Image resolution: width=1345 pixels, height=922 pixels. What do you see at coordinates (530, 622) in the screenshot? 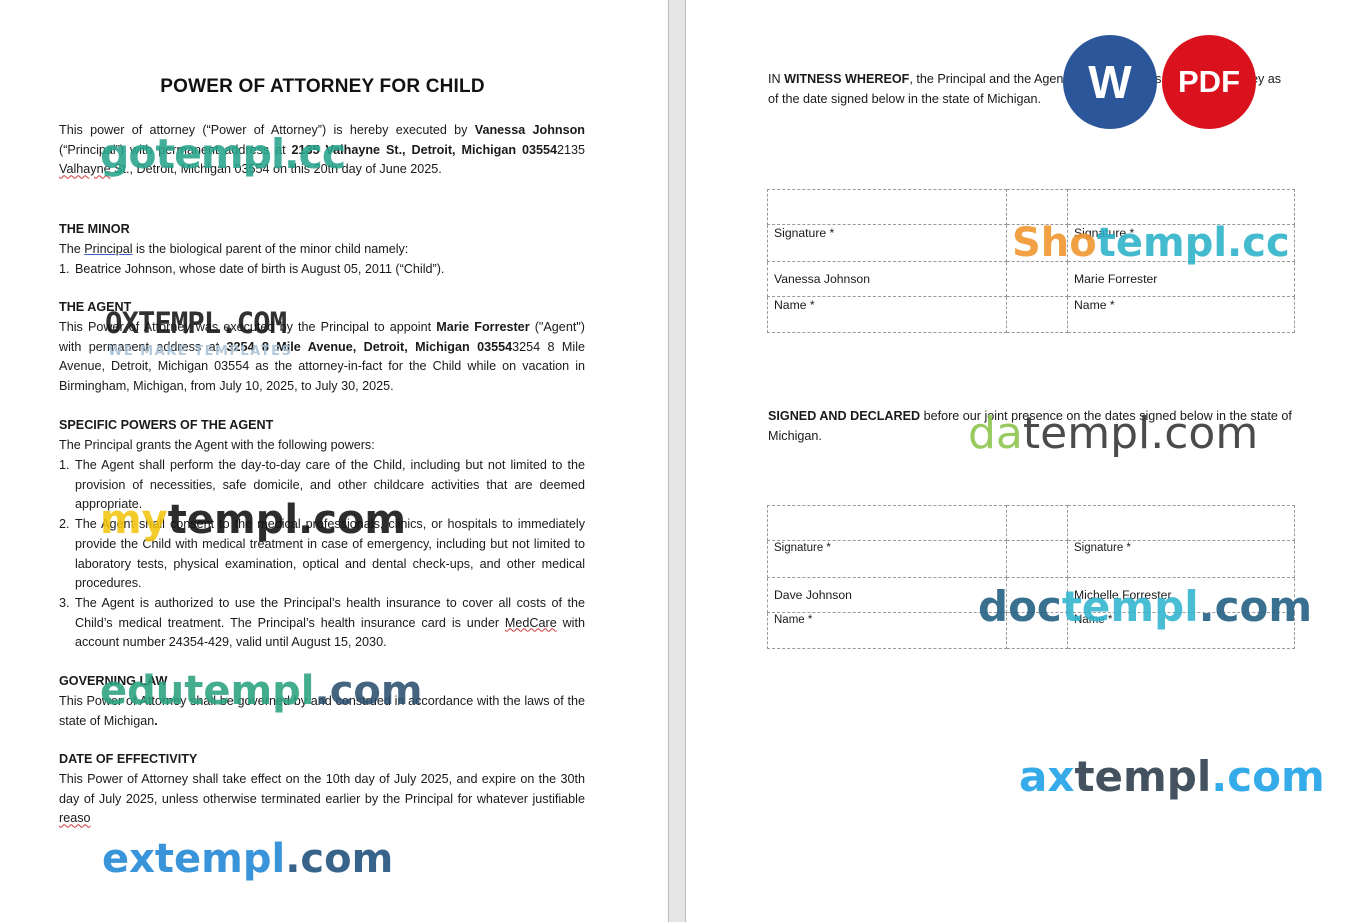
I see `spellcheck-word: MedCare` at bounding box center [530, 622].